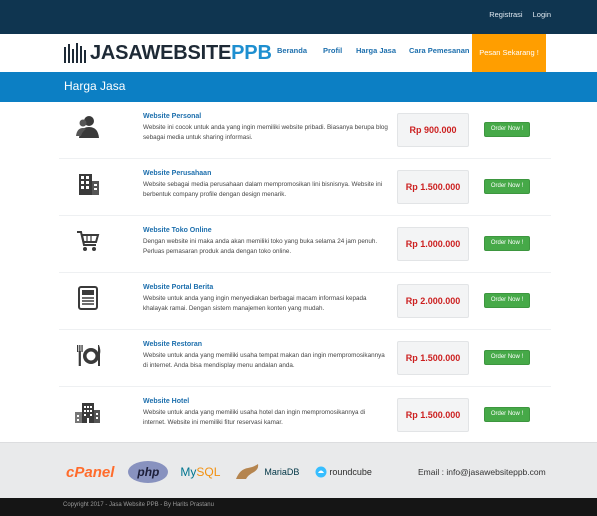  Describe the element at coordinates (188, 472) in the screenshot. I see `mysql-logo-text-a: My` at that location.